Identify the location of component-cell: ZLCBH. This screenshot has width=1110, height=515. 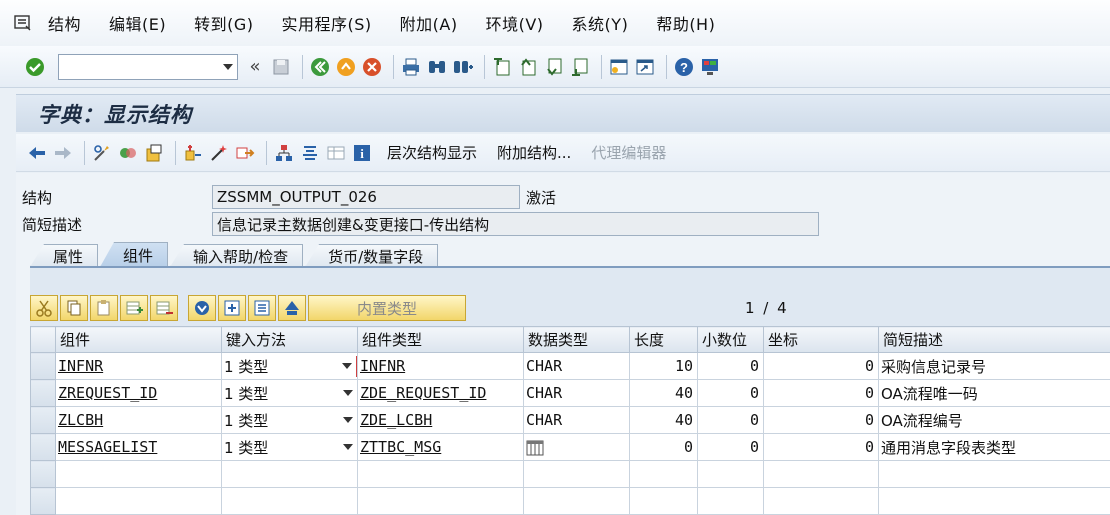
(138, 420).